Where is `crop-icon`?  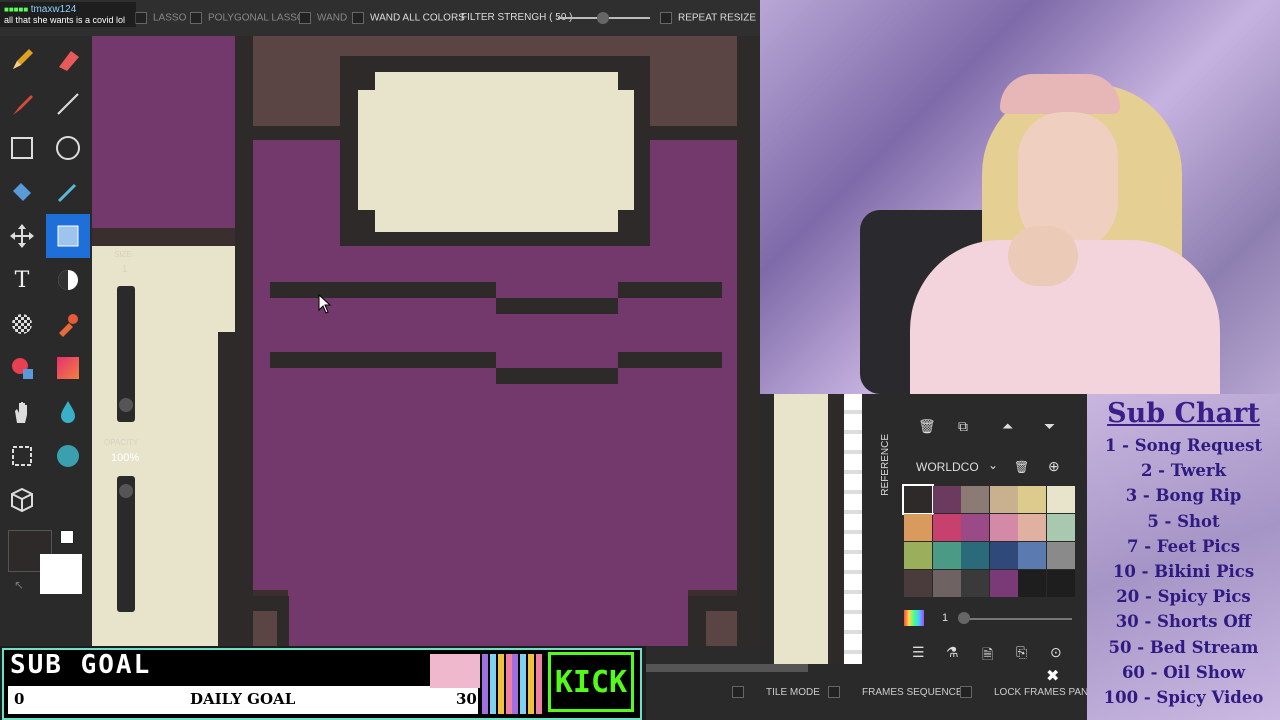 crop-icon is located at coordinates (22, 456).